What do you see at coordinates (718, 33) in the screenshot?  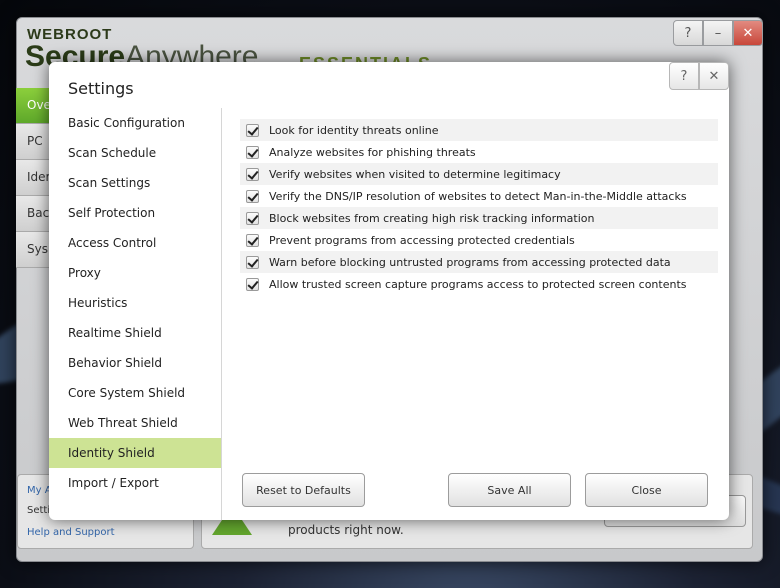 I see `app-minimize-icon: –` at bounding box center [718, 33].